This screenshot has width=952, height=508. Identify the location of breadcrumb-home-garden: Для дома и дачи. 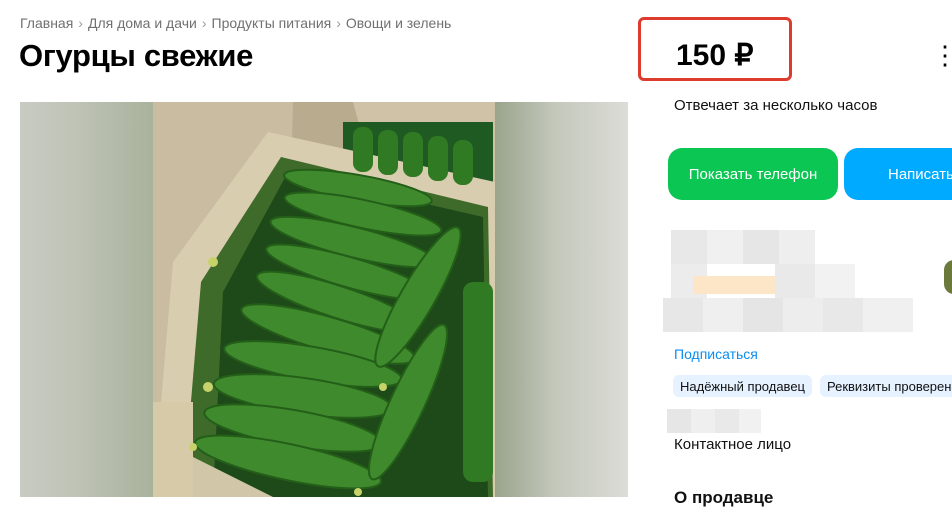
(142, 23).